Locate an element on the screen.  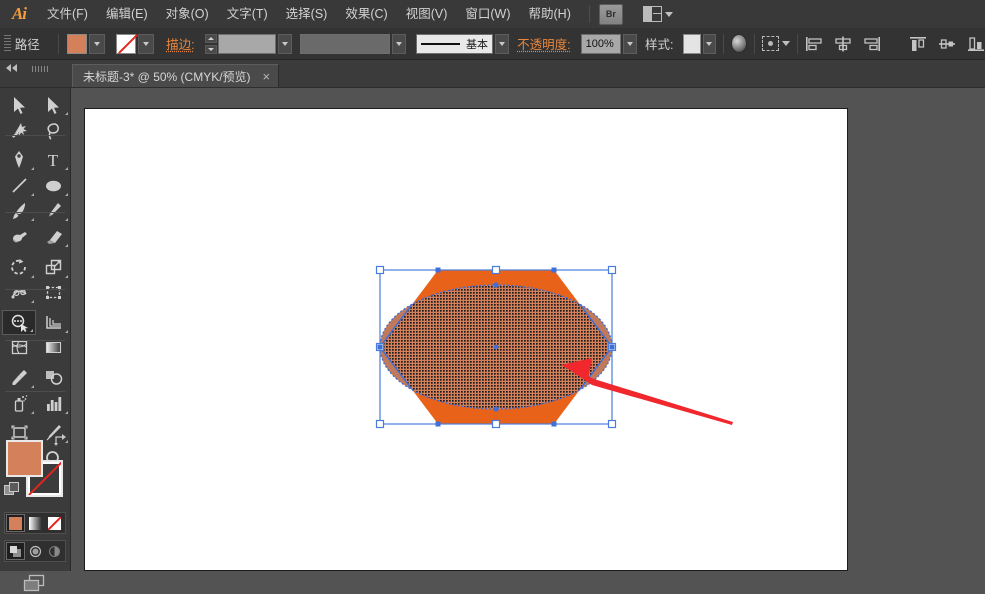
eraser-tool is located at coordinates (53, 236).